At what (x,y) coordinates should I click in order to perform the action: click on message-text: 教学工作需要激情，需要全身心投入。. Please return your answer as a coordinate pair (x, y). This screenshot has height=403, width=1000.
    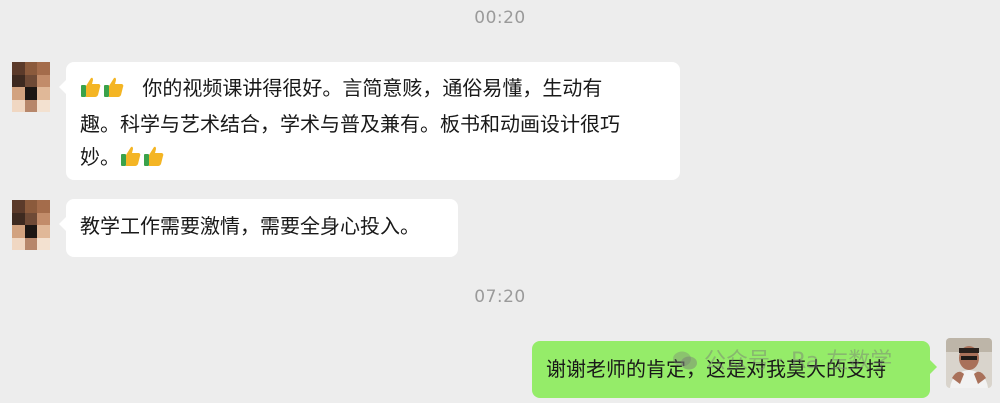
    Looking at the image, I should click on (250, 226).